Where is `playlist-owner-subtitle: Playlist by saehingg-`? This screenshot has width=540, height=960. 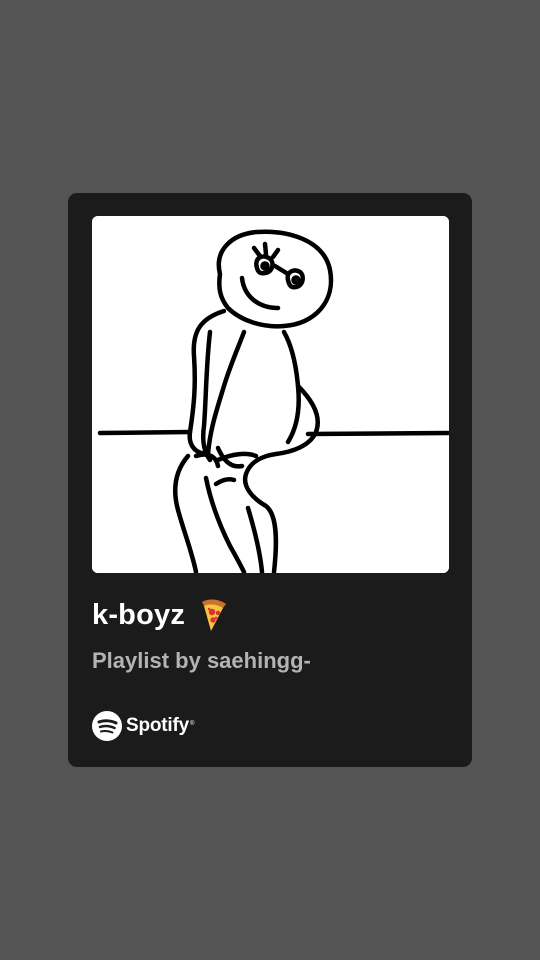
playlist-owner-subtitle: Playlist by saehingg- is located at coordinates (201, 660).